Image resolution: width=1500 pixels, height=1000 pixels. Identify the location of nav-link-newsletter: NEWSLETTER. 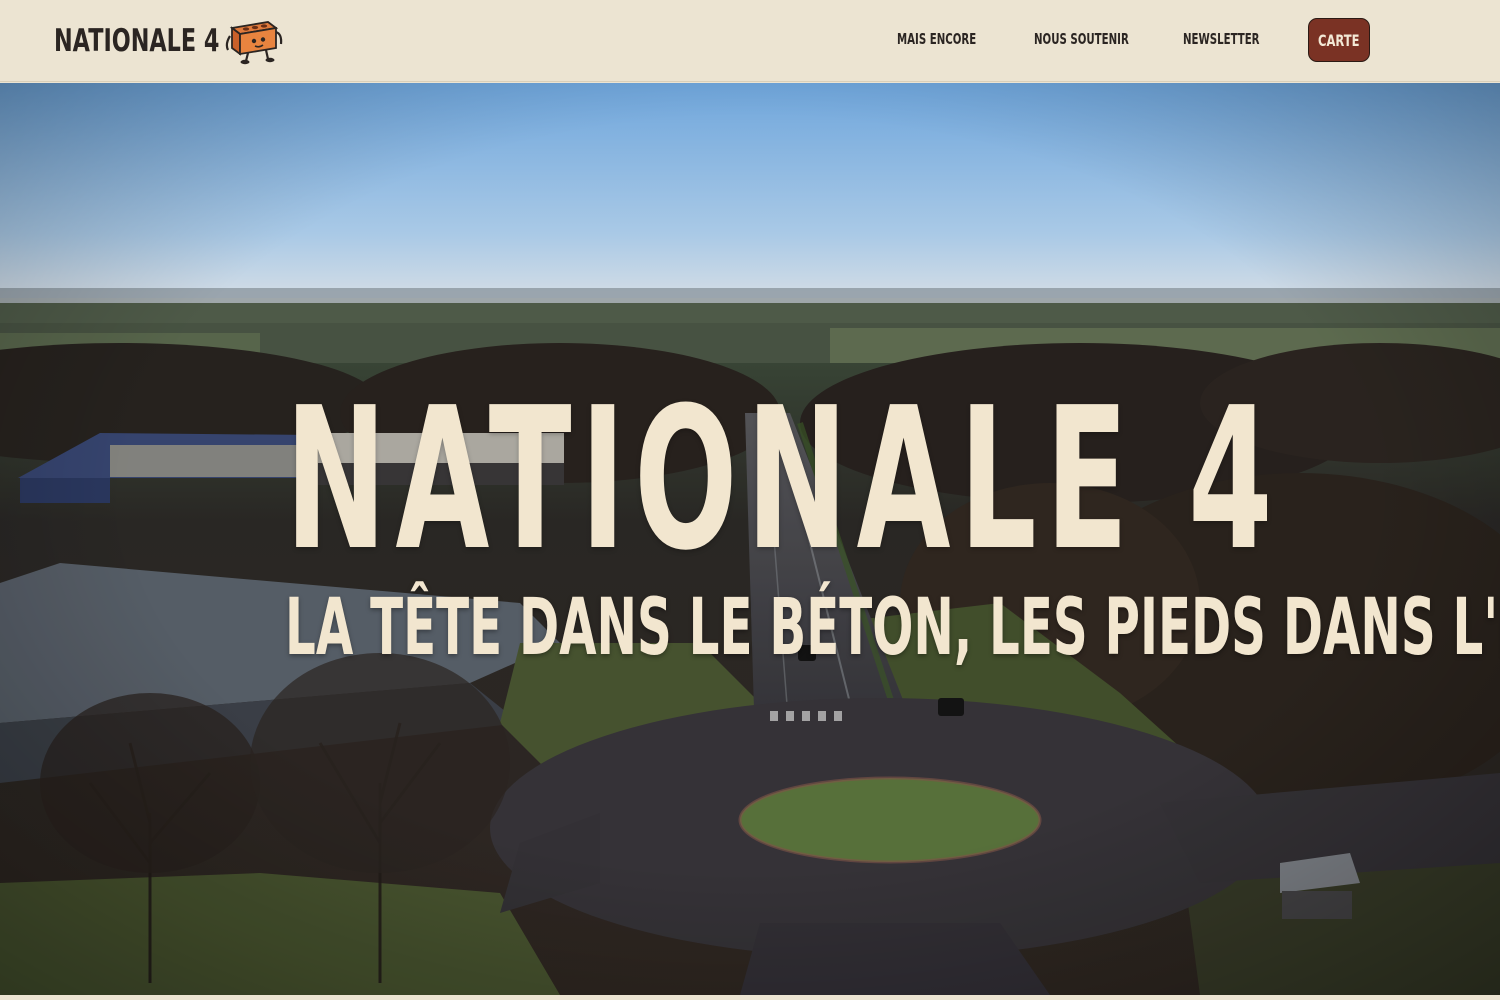
(1221, 39).